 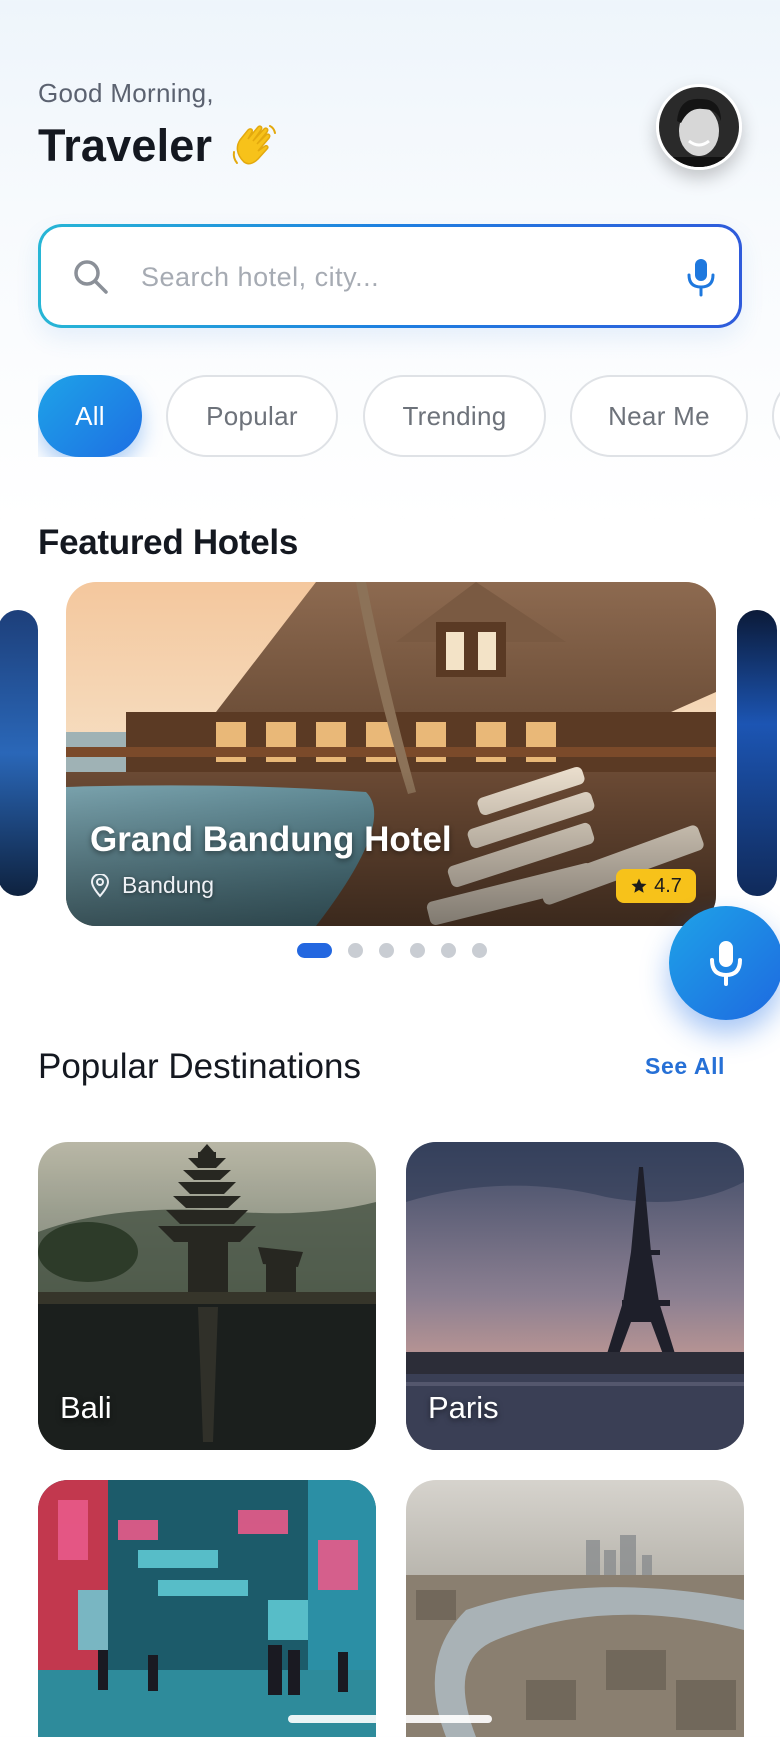 I want to click on home-indicator, so click(x=390, y=1719).